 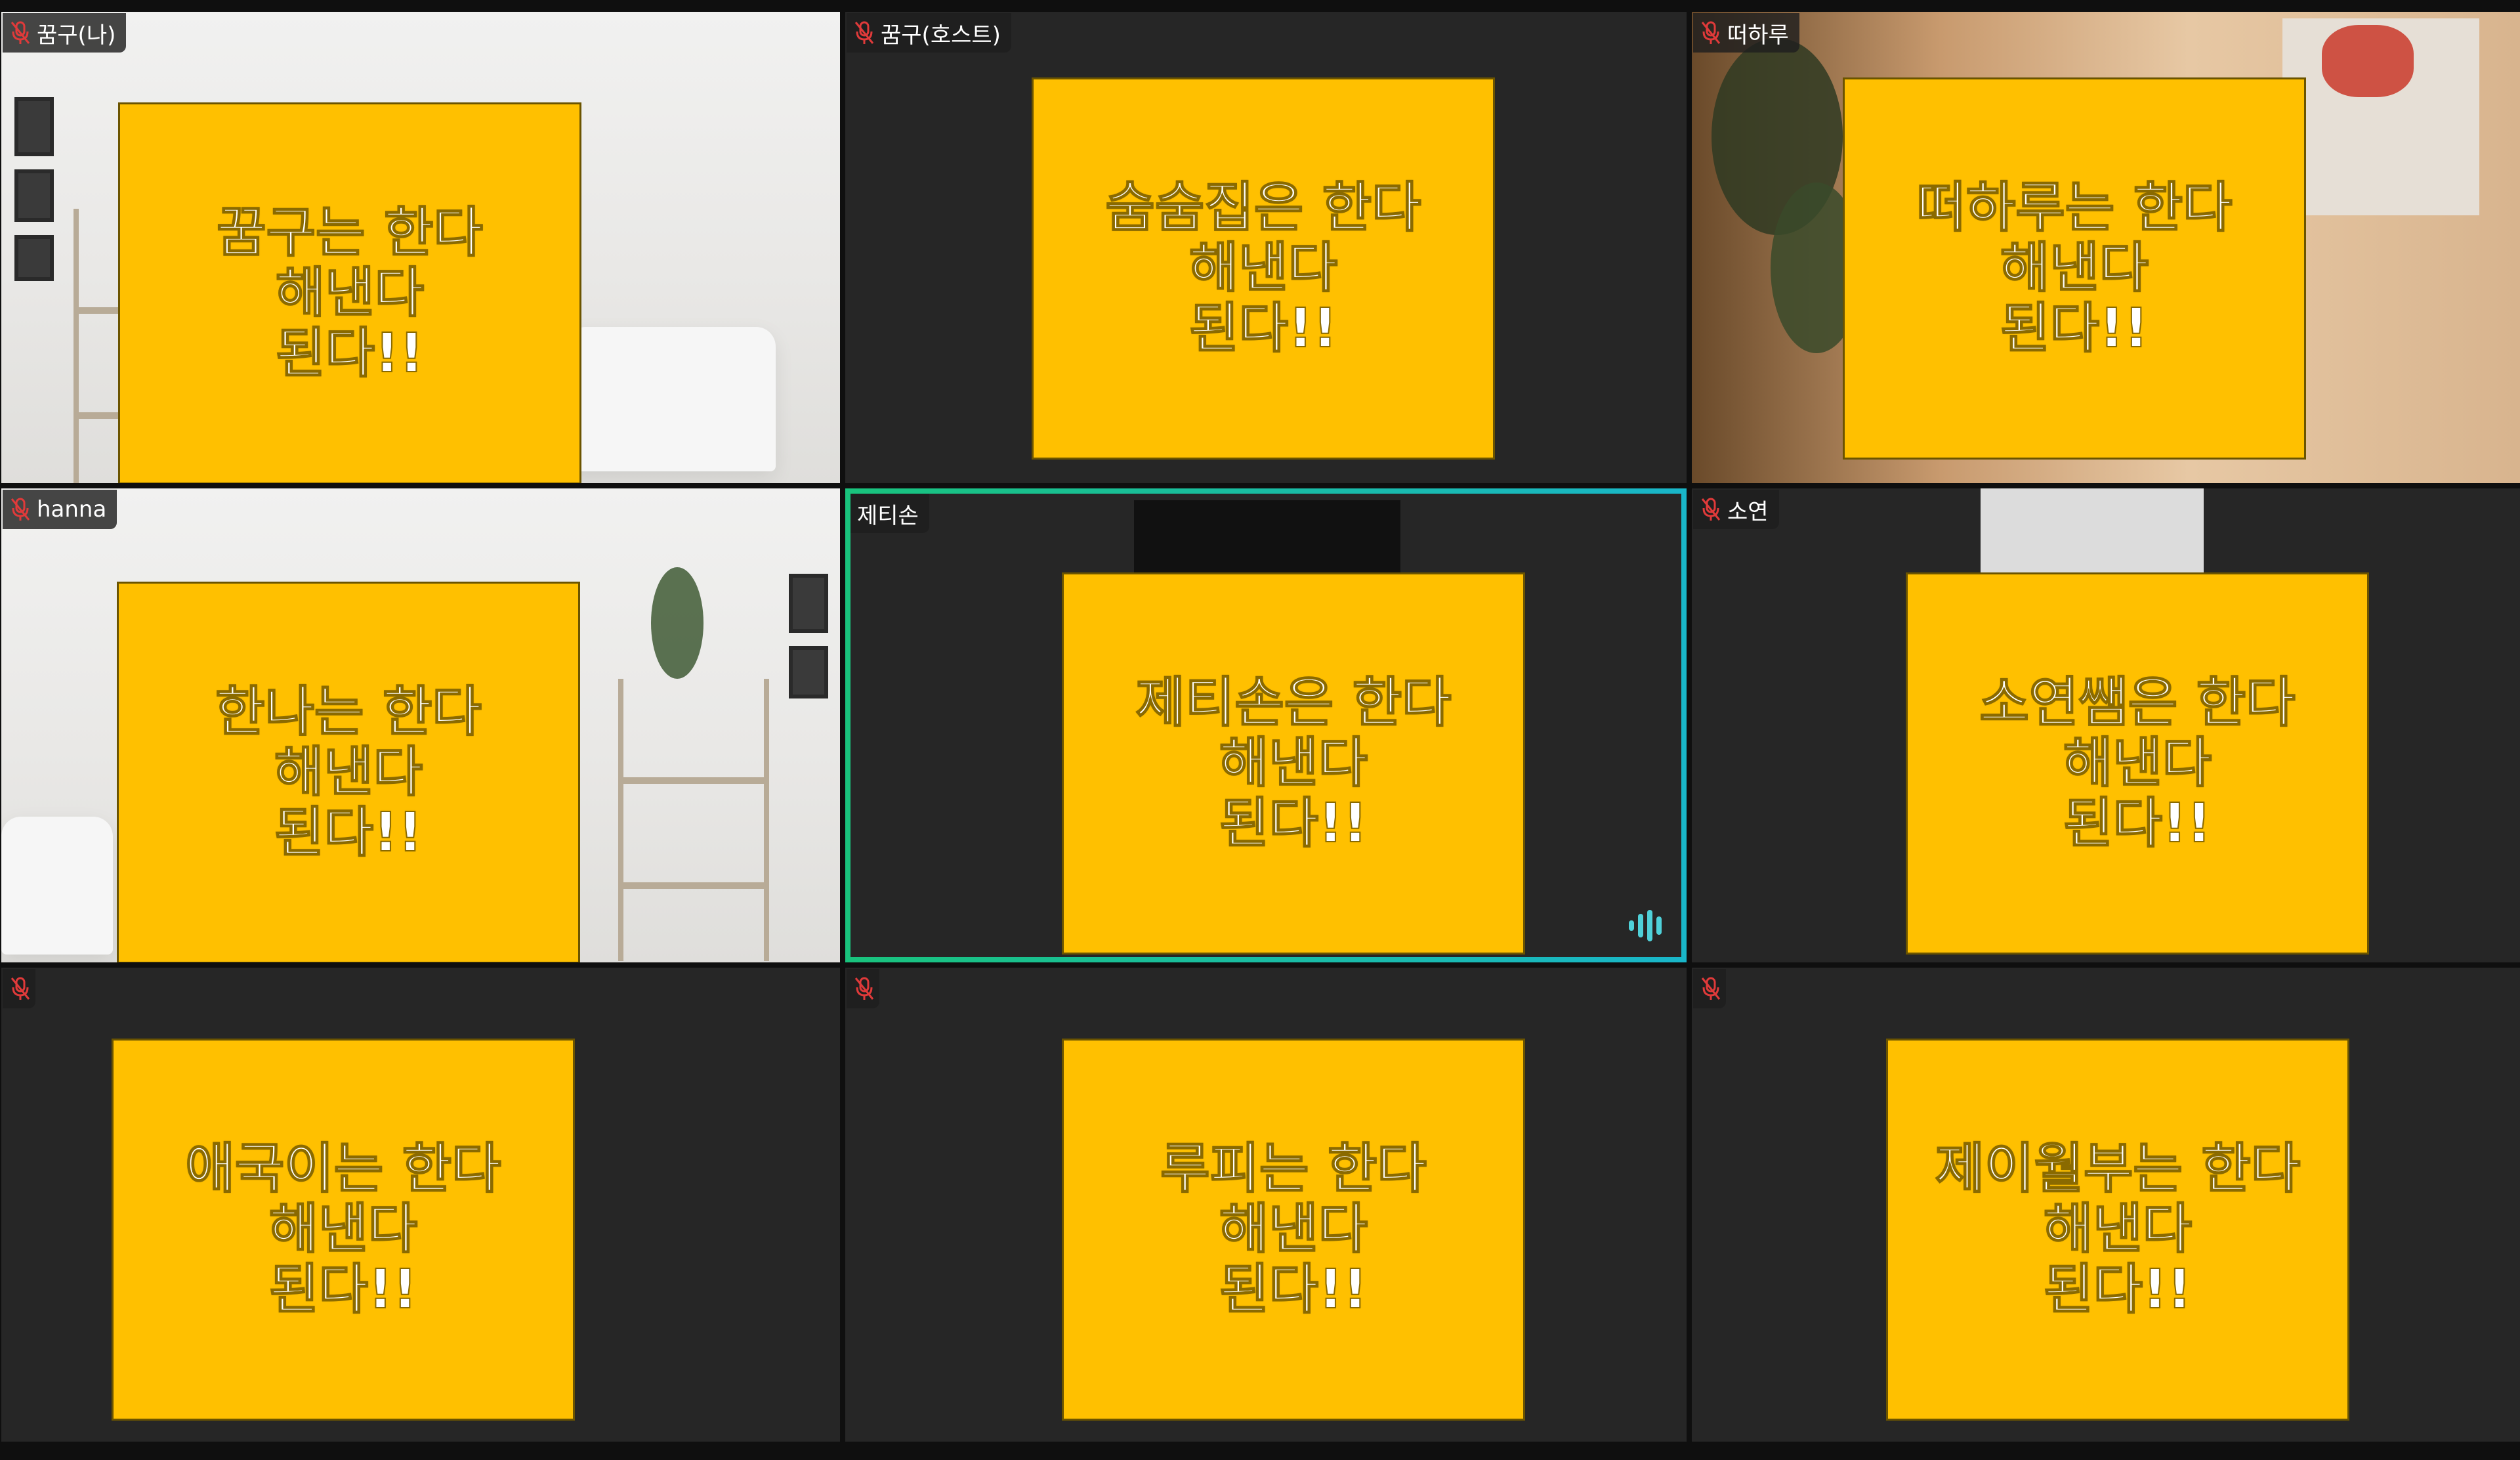 What do you see at coordinates (2074, 208) in the screenshot?
I see `sign-line-1: 떠하루는 한다` at bounding box center [2074, 208].